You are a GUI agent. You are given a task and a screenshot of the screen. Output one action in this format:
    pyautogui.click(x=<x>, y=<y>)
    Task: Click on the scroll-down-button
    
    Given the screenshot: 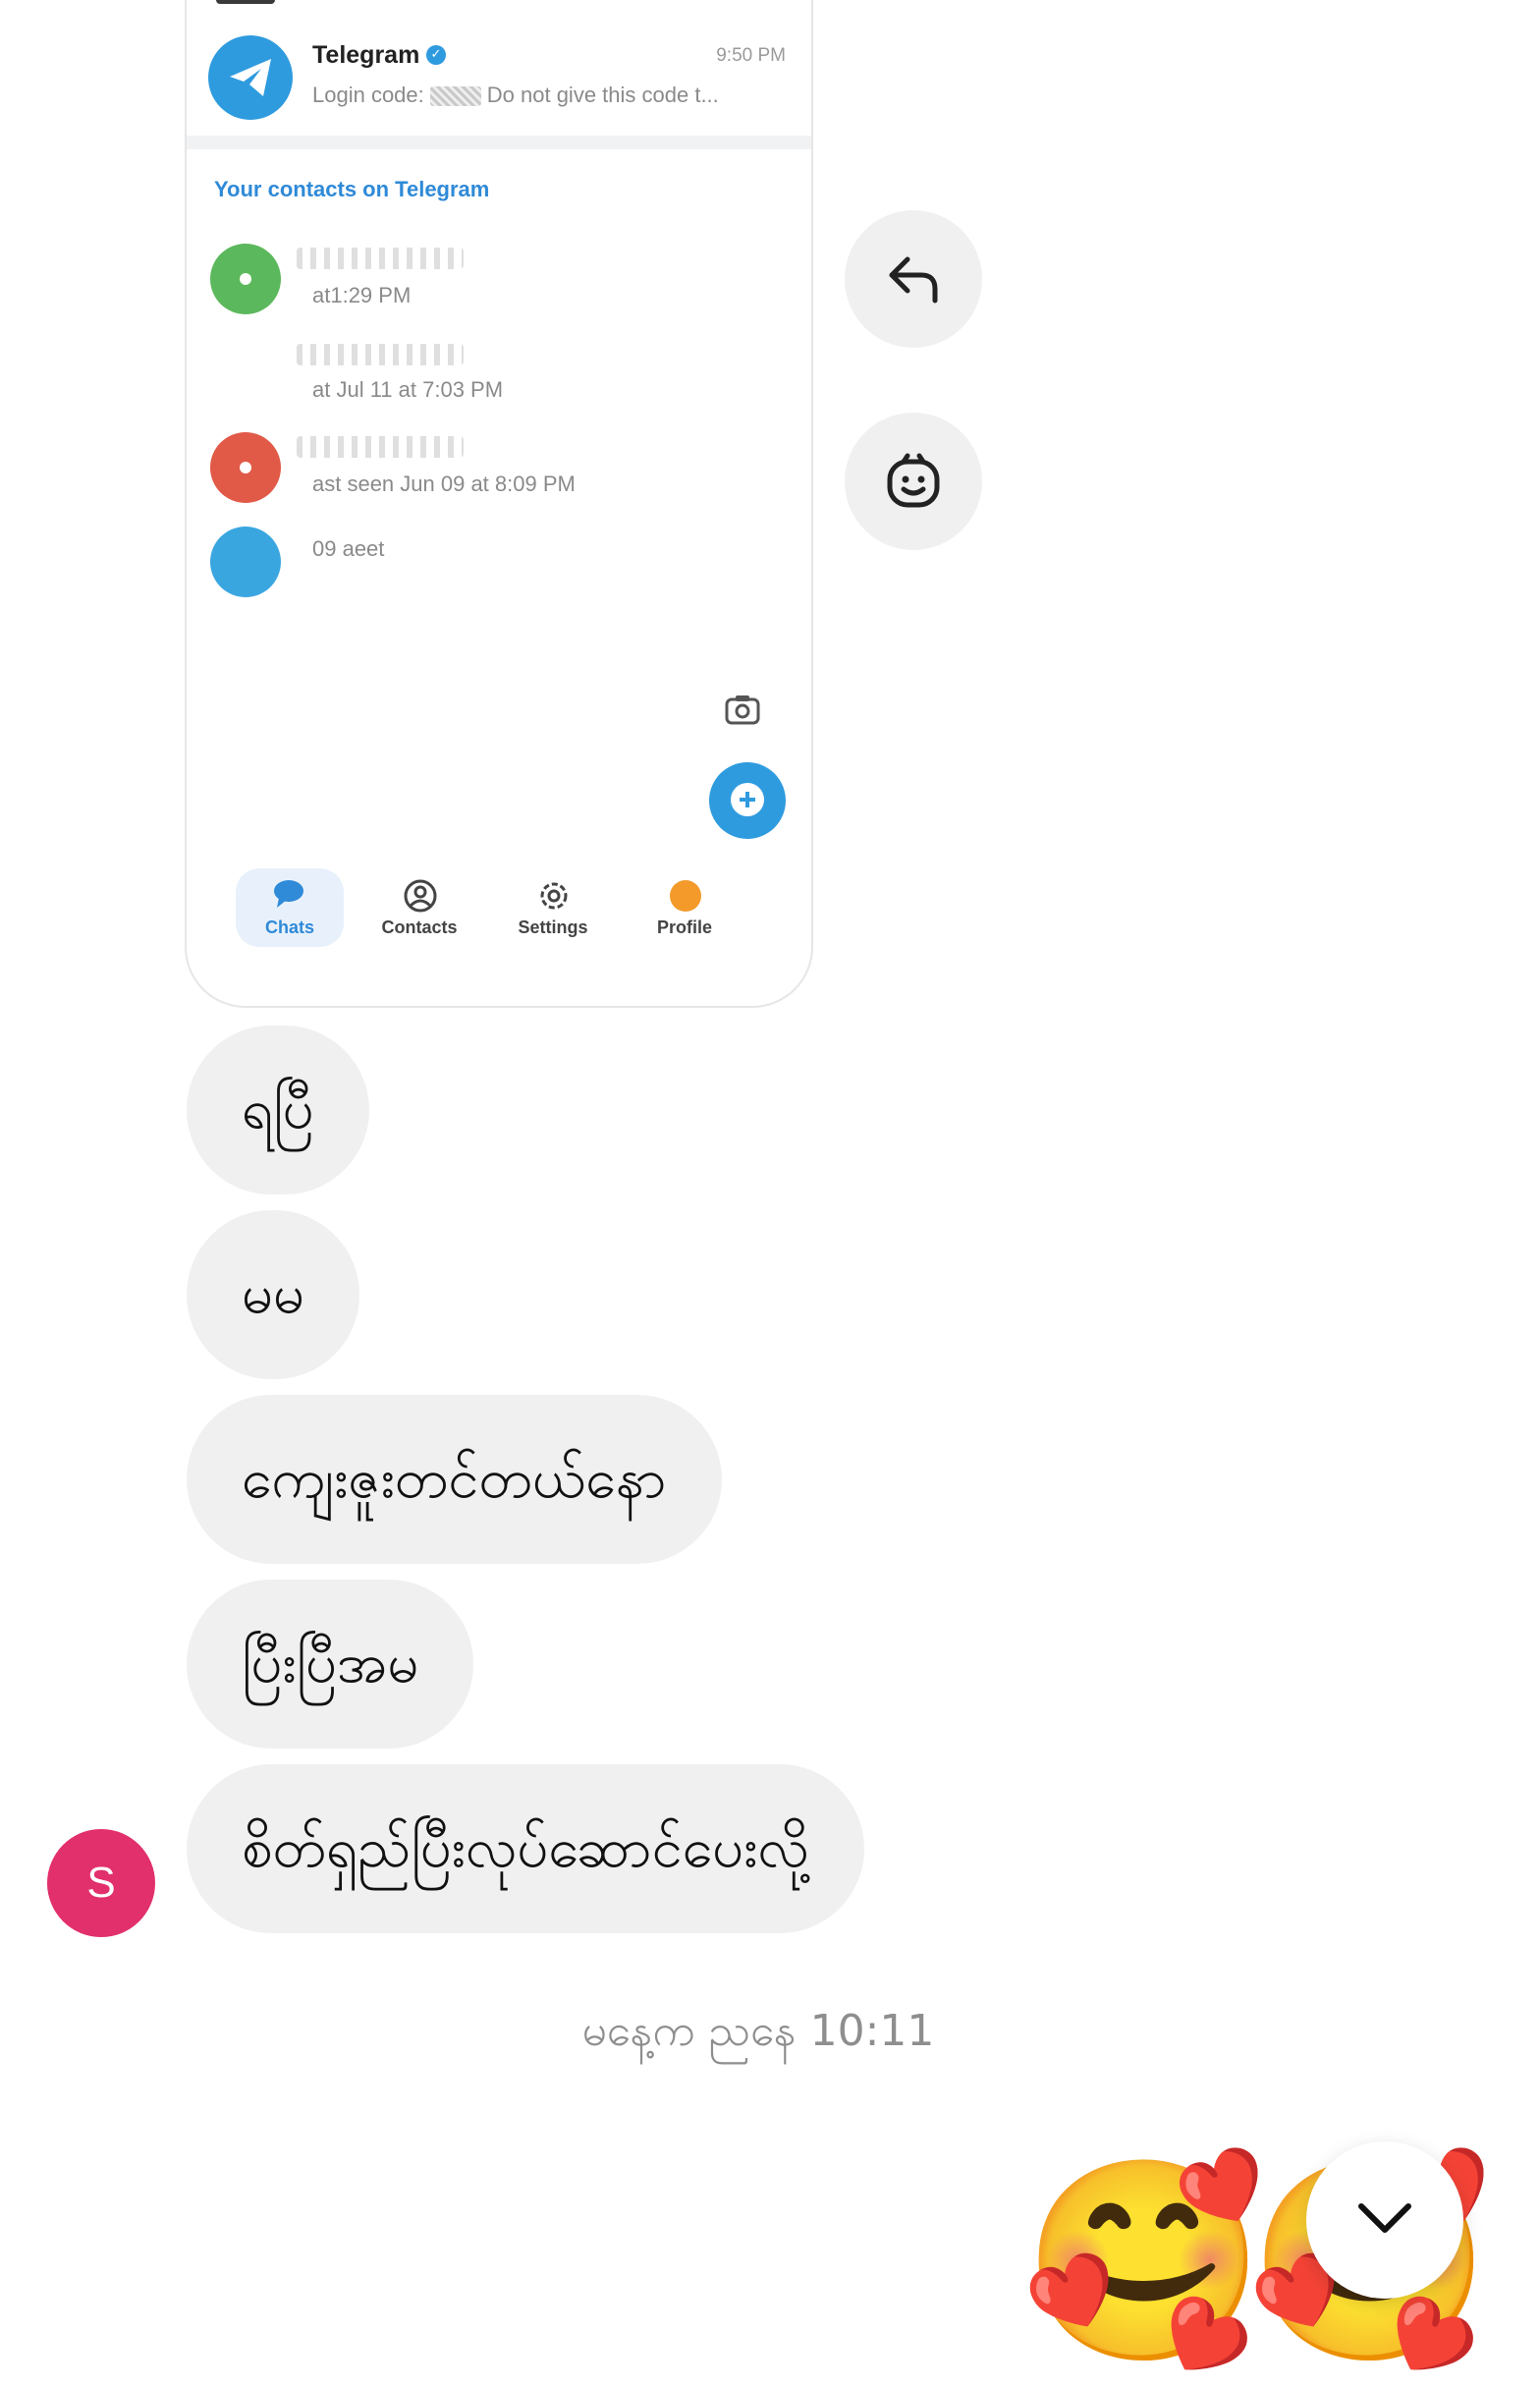 What is the action you would take?
    pyautogui.click(x=1384, y=2220)
    